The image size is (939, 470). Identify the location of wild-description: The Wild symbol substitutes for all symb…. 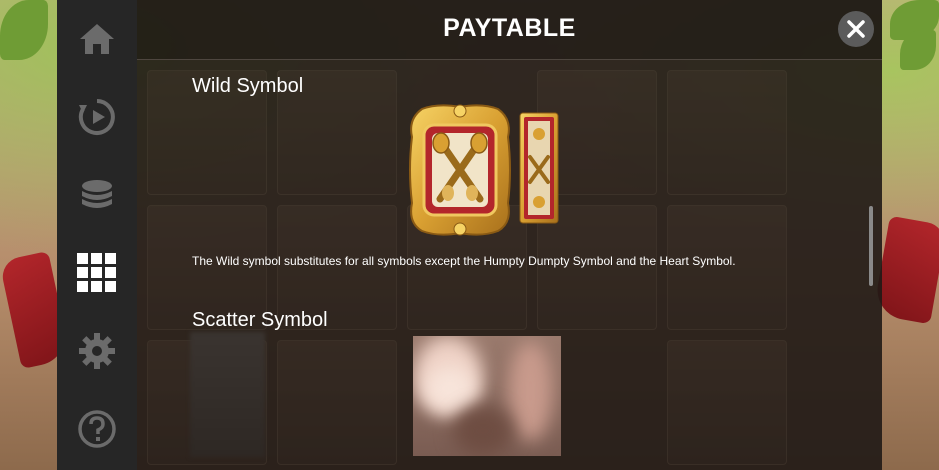
(464, 261).